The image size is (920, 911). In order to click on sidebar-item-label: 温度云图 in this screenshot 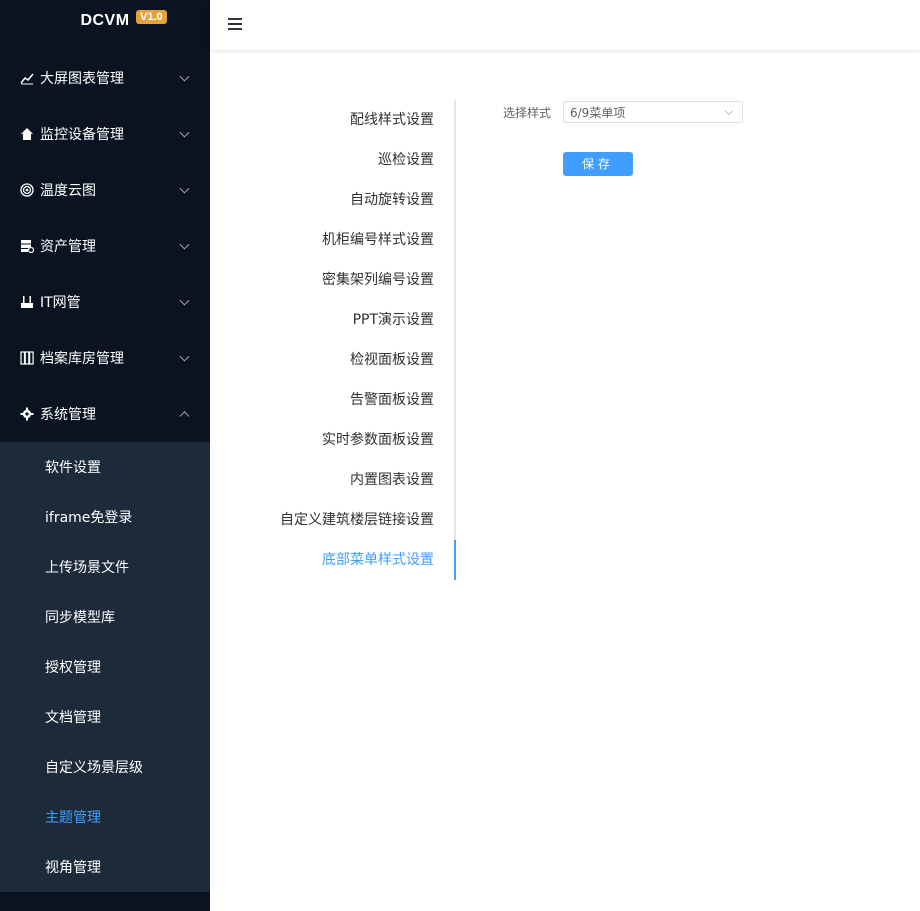, I will do `click(68, 191)`.